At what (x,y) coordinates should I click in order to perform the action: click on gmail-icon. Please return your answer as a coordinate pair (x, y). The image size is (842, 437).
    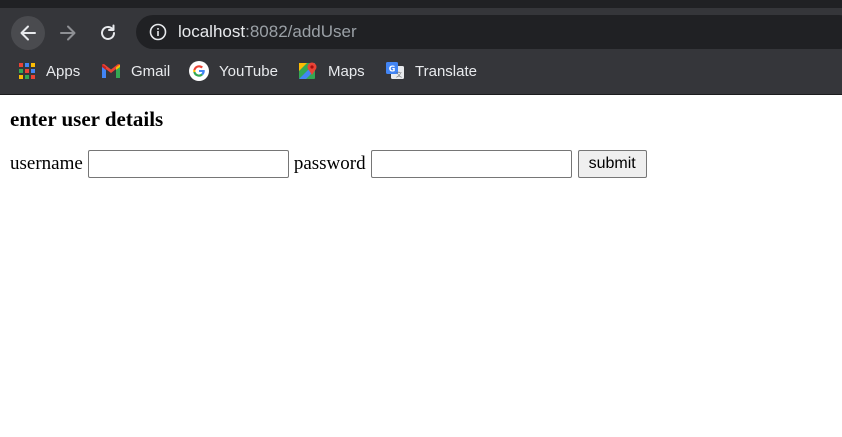
    Looking at the image, I should click on (111, 71).